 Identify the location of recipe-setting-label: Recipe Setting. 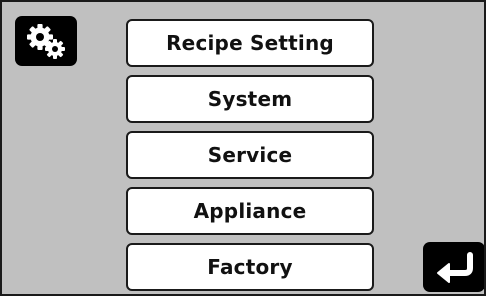
(250, 43).